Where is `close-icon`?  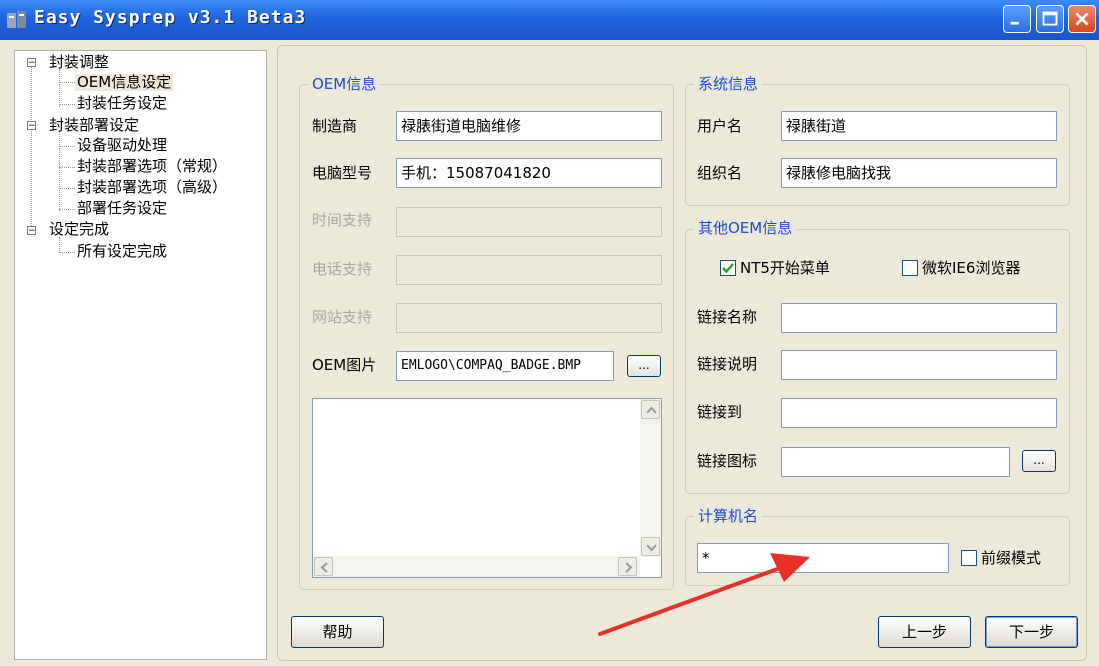
close-icon is located at coordinates (1082, 19).